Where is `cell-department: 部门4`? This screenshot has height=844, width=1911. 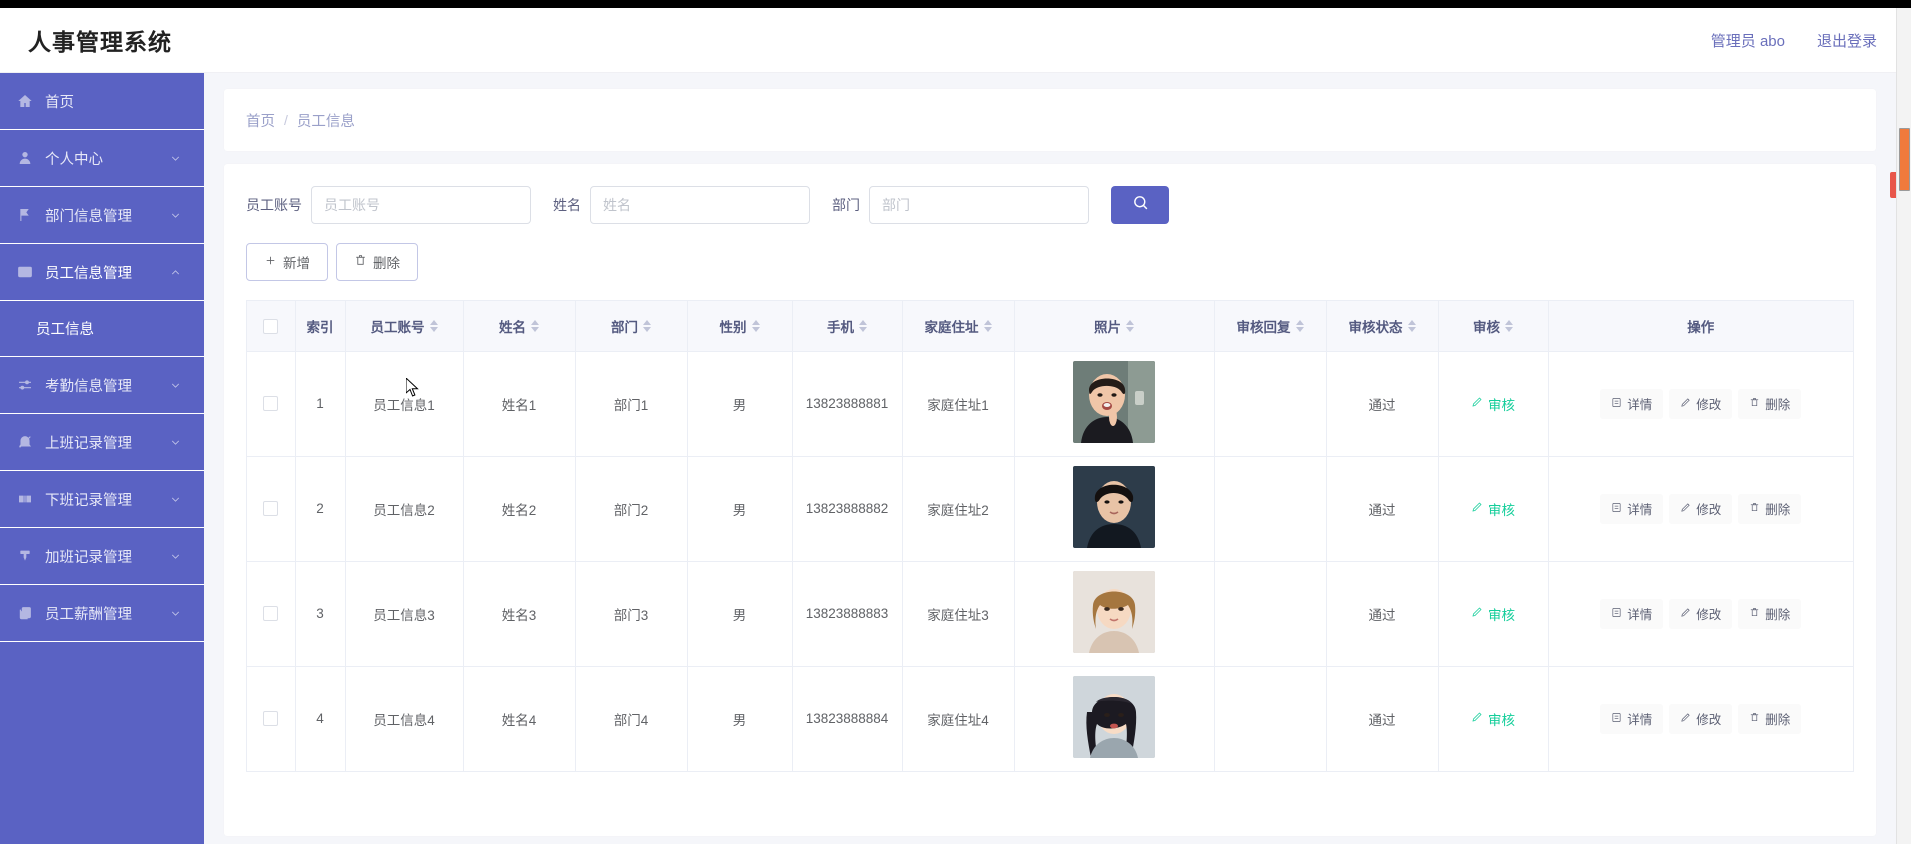 cell-department: 部门4 is located at coordinates (631, 719).